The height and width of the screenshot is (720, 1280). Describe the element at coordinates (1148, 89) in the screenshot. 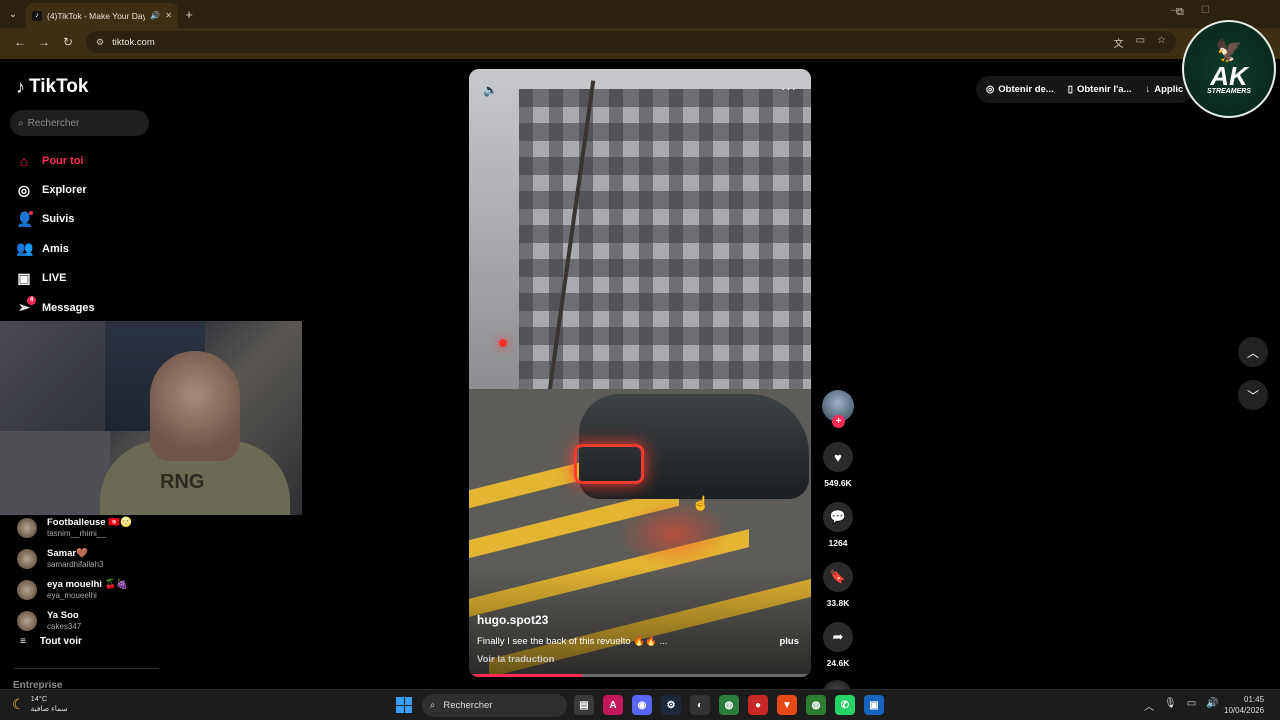

I see `download-icon: ↓` at that location.